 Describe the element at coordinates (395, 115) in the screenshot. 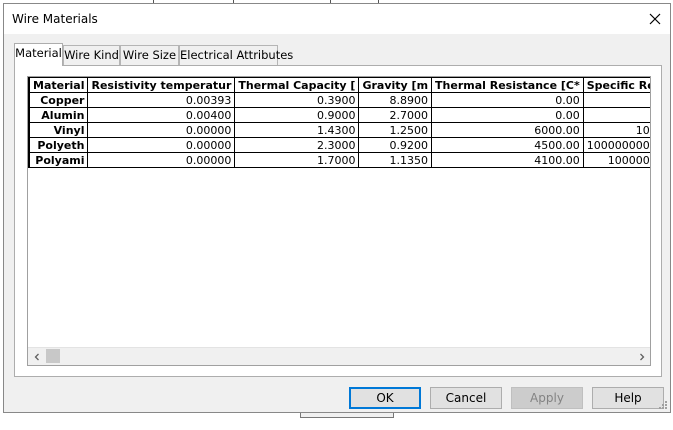

I see `table-cell: 2.7000` at that location.